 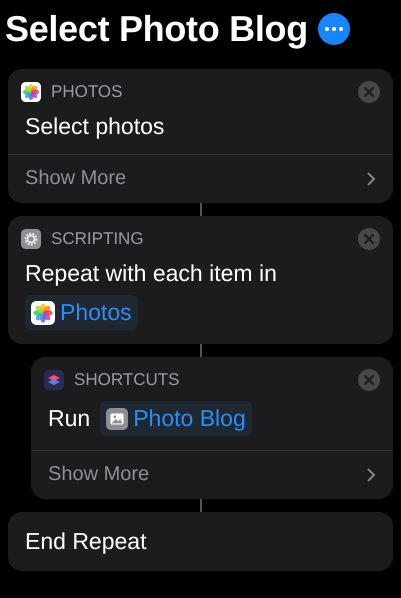 I want to click on variable-token: Photos, so click(x=81, y=312).